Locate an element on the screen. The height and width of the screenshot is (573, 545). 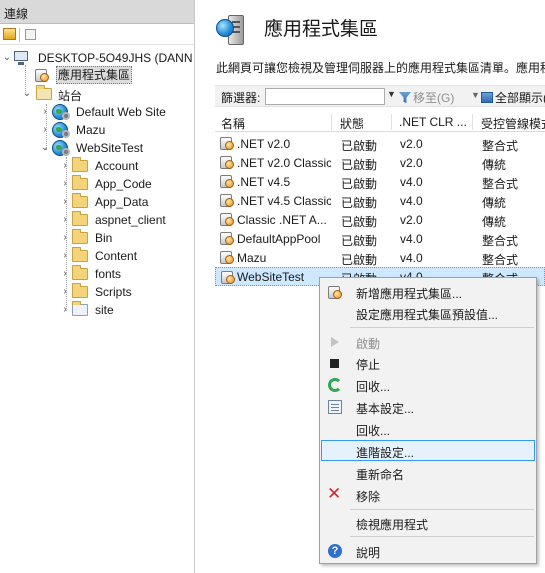
tree-item-sites: ⌄ 站台 is located at coordinates (97, 94).